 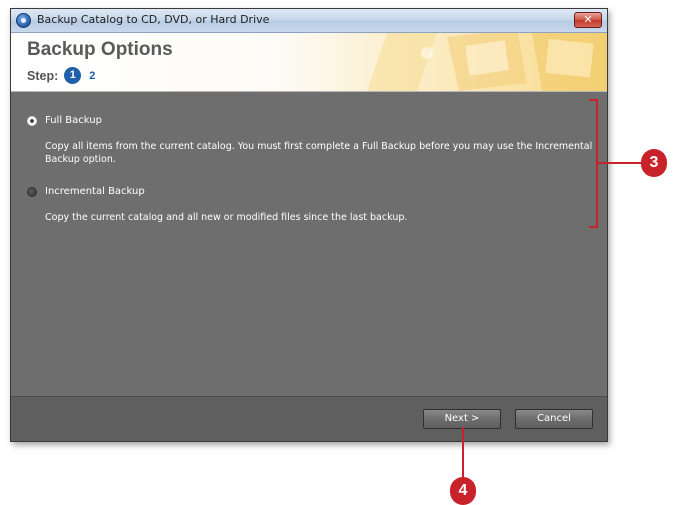 I want to click on header-decoration-image, so click(x=487, y=62).